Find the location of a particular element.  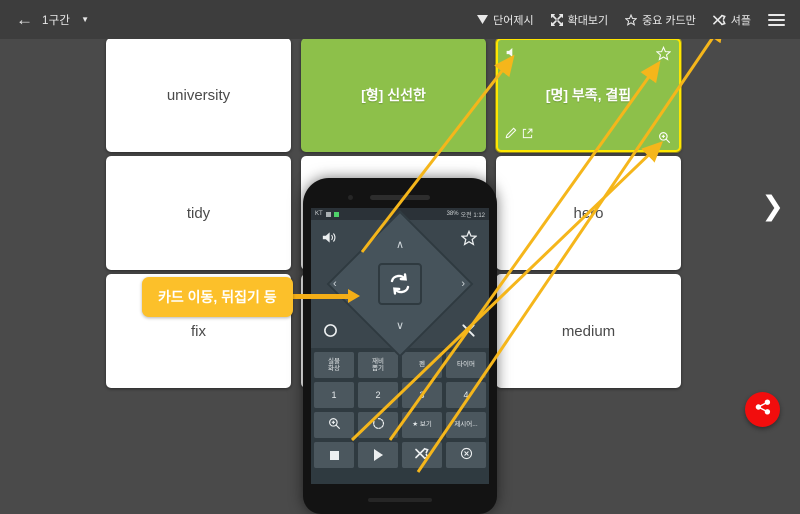

arrow-left-icon: ← is located at coordinates (24, 19).